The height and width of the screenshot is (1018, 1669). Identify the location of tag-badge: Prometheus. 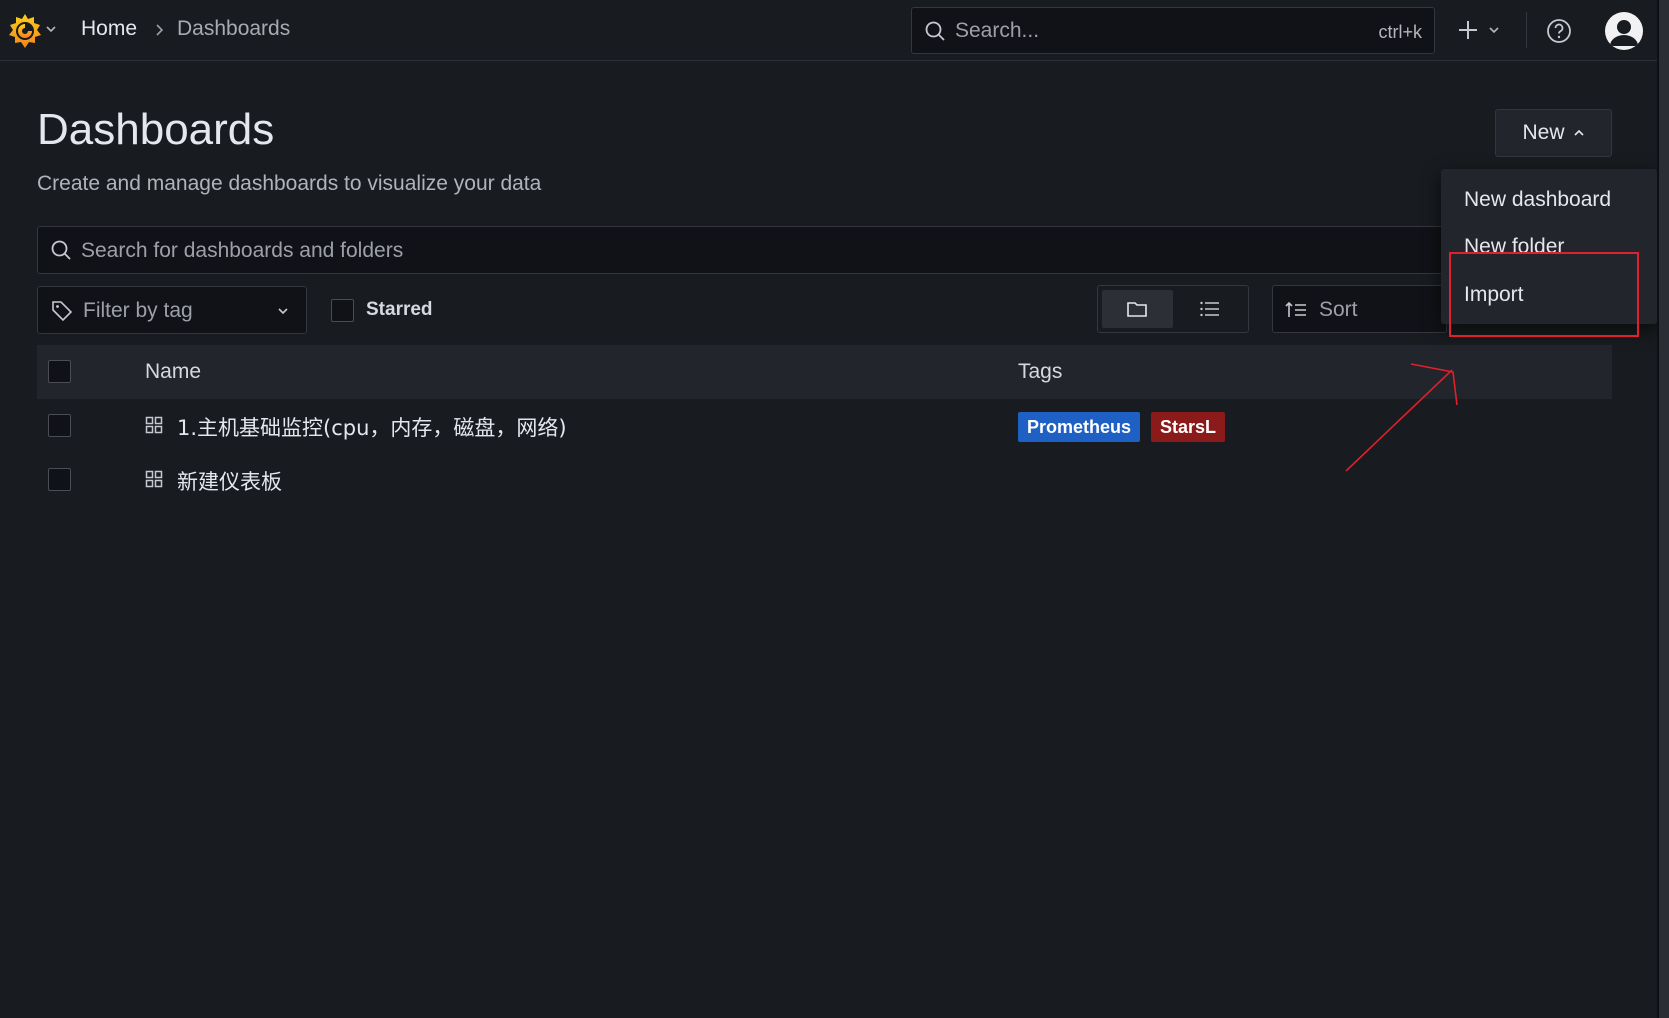
(1079, 427).